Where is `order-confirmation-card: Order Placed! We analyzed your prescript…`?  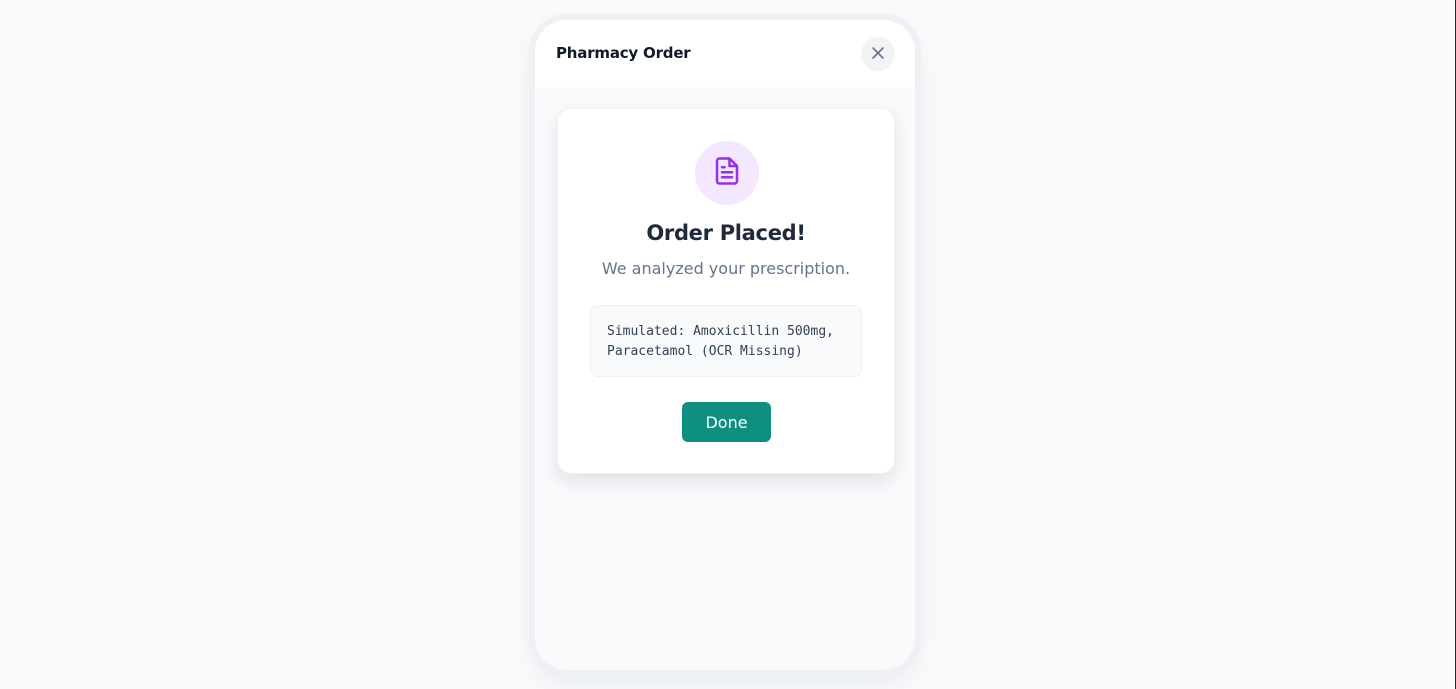
order-confirmation-card: Order Placed! We analyzed your prescript… is located at coordinates (726, 291).